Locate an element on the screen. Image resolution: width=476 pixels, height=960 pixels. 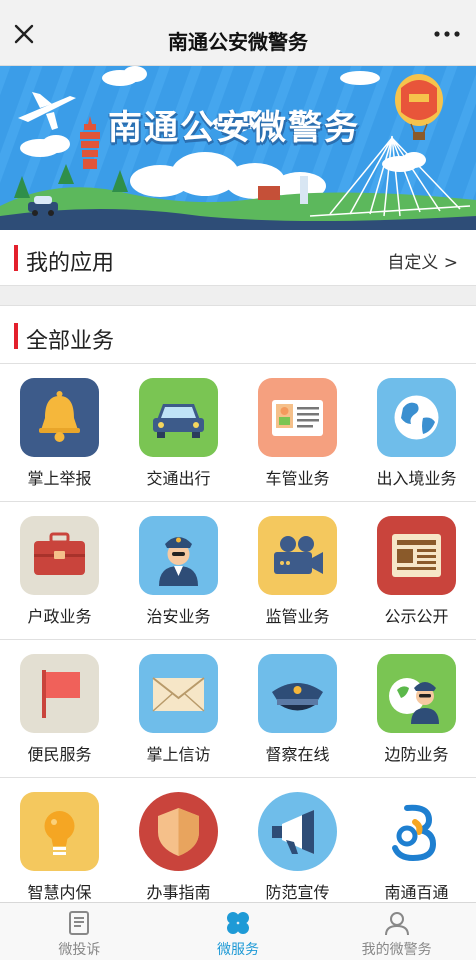
grid-row: 掌上举报 交通出行 车管业务 出入境业务 is located at coordinates (238, 433).